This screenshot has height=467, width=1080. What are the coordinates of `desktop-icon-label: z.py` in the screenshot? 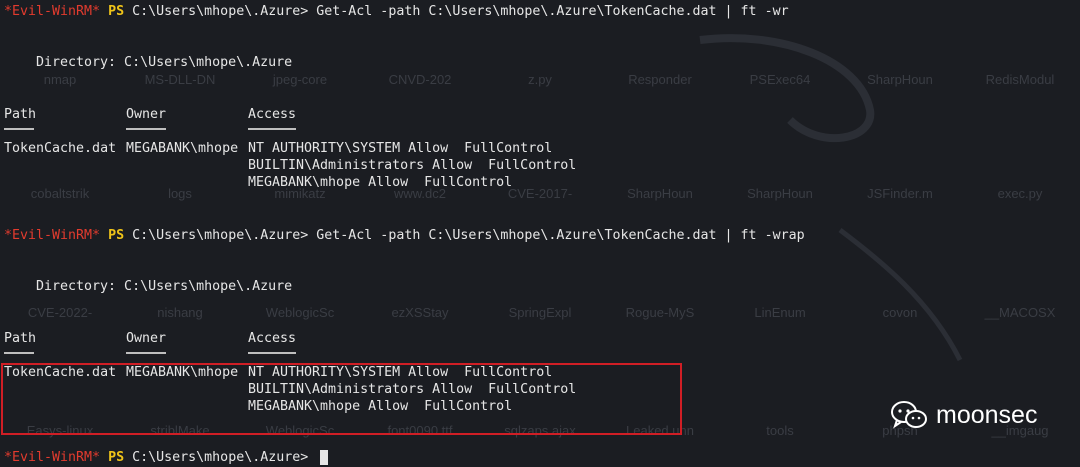 It's located at (540, 79).